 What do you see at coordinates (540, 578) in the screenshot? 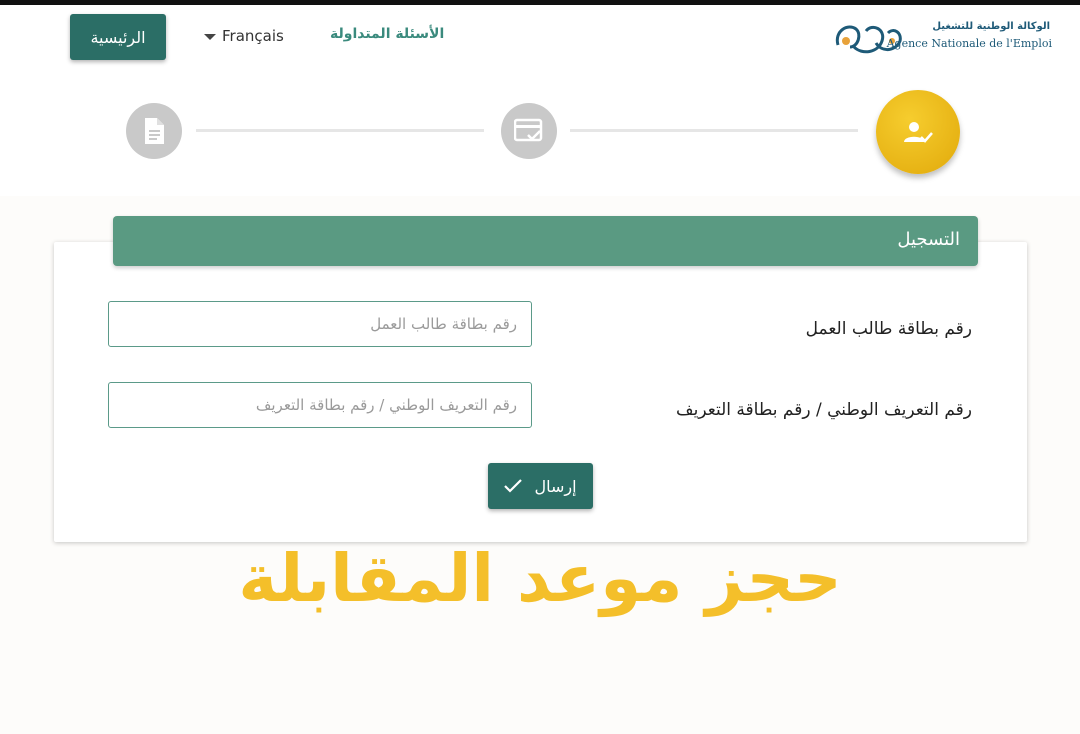
I see `overlay-title: حجز موعد المقابلة` at bounding box center [540, 578].